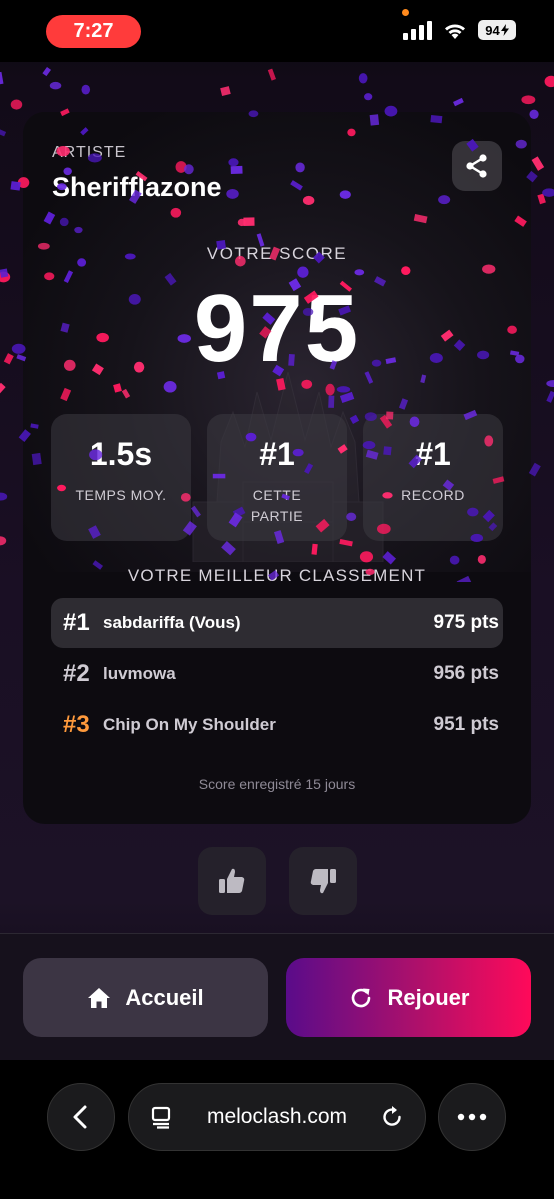 Image resolution: width=554 pixels, height=1199 pixels. Describe the element at coordinates (89, 152) in the screenshot. I see `artist-label: ARTISTE` at that location.